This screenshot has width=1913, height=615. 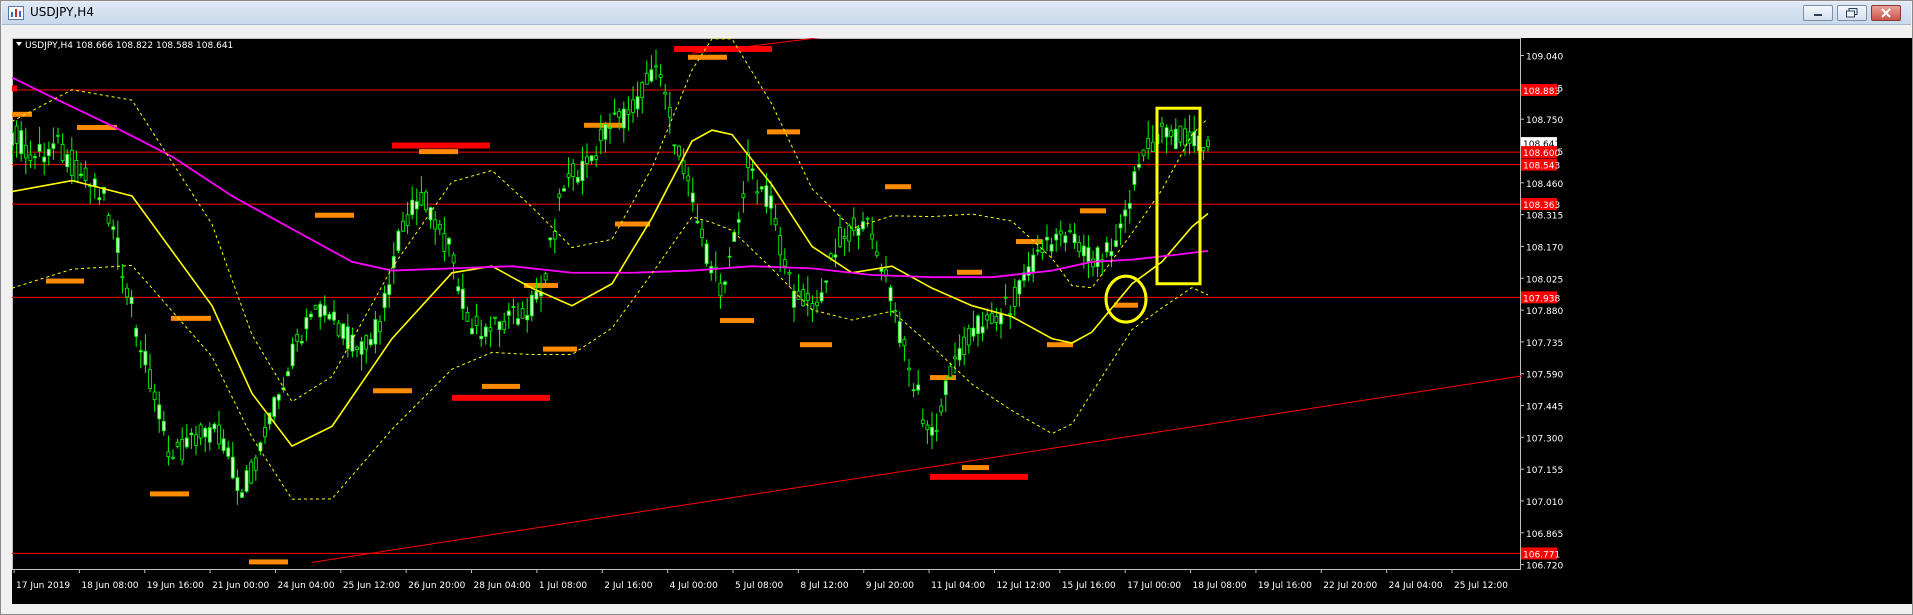 What do you see at coordinates (1544, 280) in the screenshot?
I see `y-tick-label: 108.025` at bounding box center [1544, 280].